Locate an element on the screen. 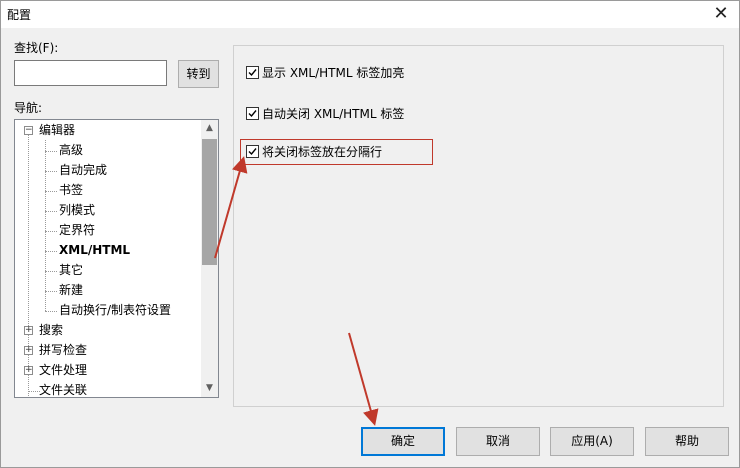 The width and height of the screenshot is (740, 468). tree-item-column-mode: 列模式 is located at coordinates (77, 210).